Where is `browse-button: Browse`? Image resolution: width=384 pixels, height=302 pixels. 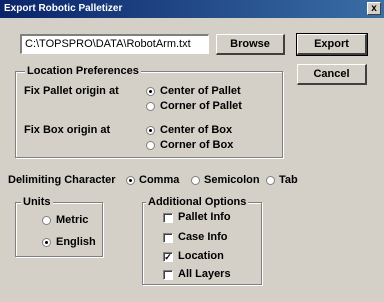 browse-button: Browse is located at coordinates (250, 44).